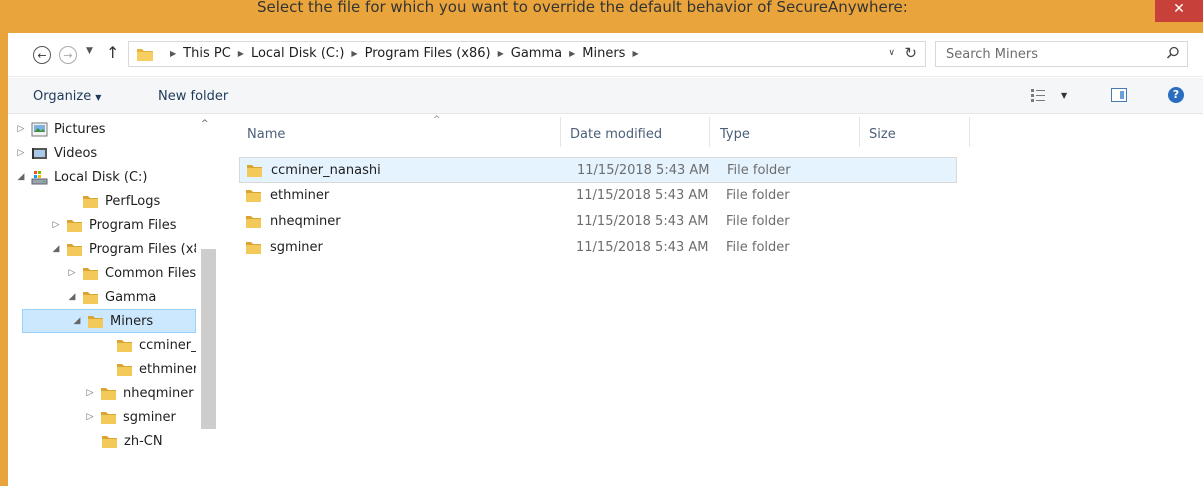 The image size is (1203, 486). I want to click on preview-pane-button, so click(1119, 95).